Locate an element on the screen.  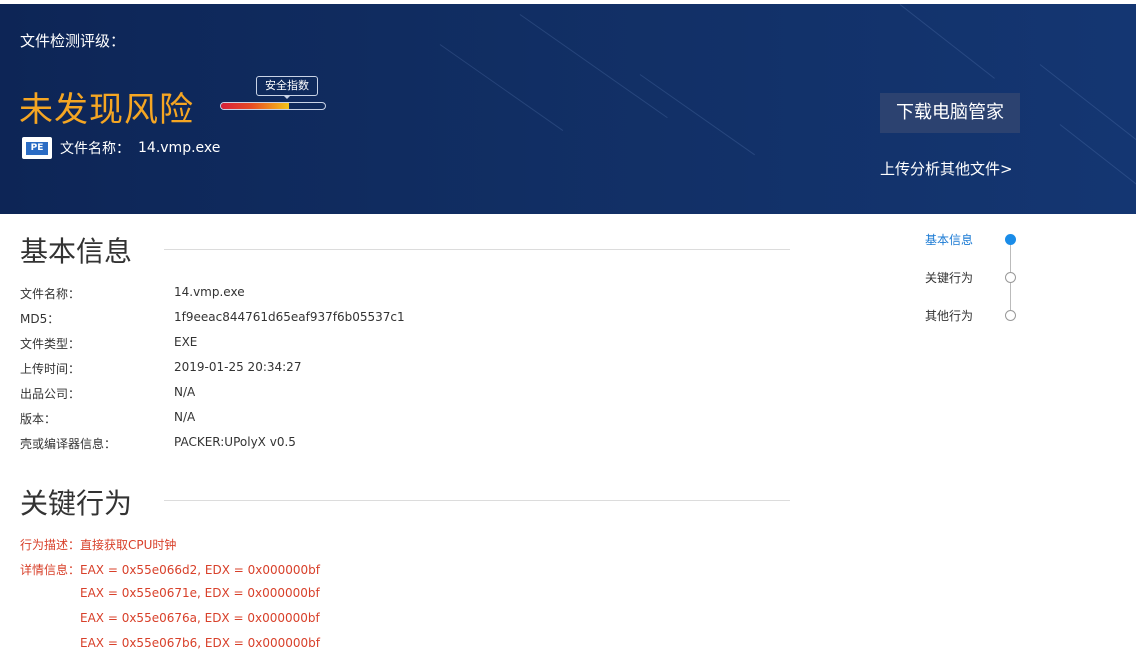
behavior-detail-value: EAX = 0x55e0676a, EDX = 0x000000bf is located at coordinates (200, 618).